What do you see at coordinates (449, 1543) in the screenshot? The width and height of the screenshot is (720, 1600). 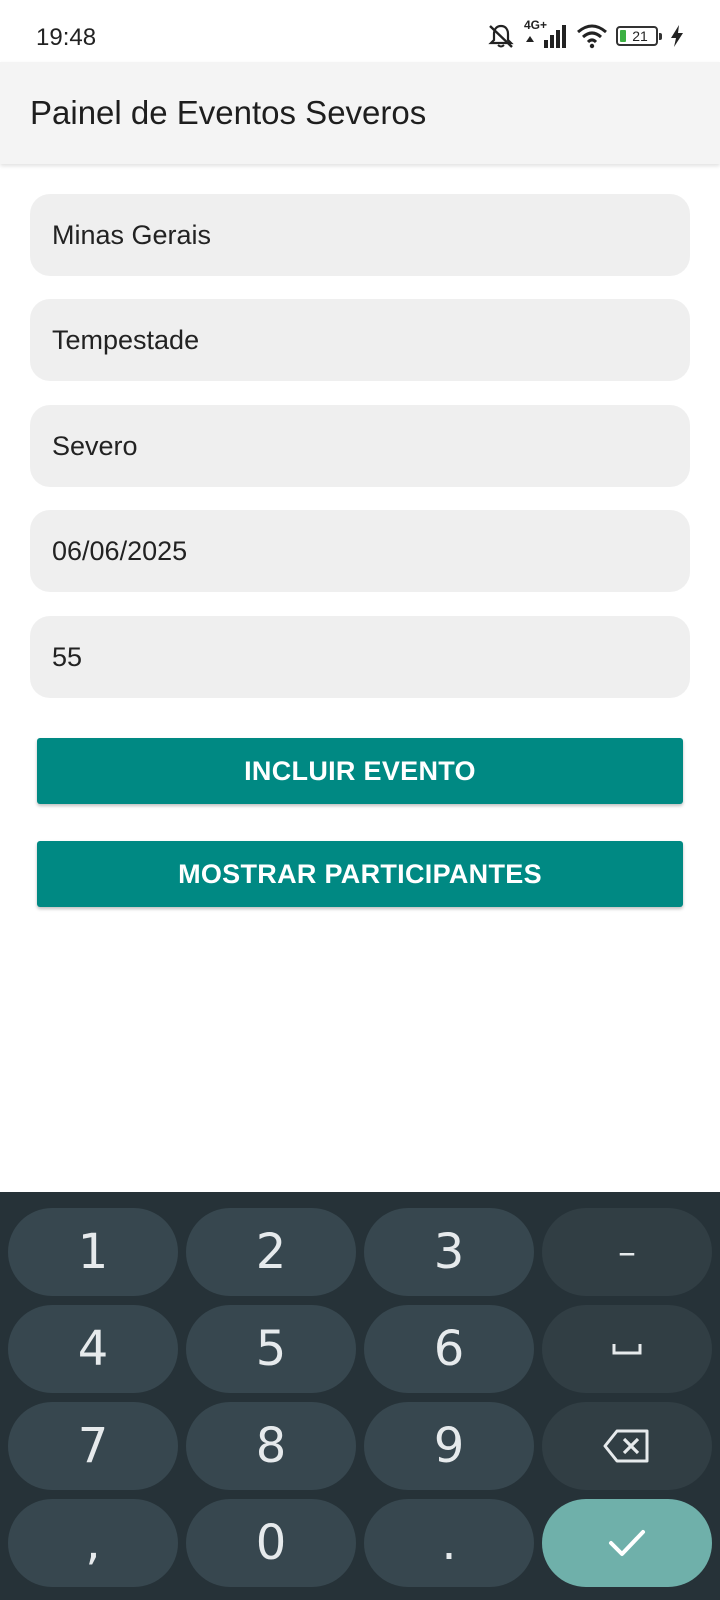 I see `key-period: .` at bounding box center [449, 1543].